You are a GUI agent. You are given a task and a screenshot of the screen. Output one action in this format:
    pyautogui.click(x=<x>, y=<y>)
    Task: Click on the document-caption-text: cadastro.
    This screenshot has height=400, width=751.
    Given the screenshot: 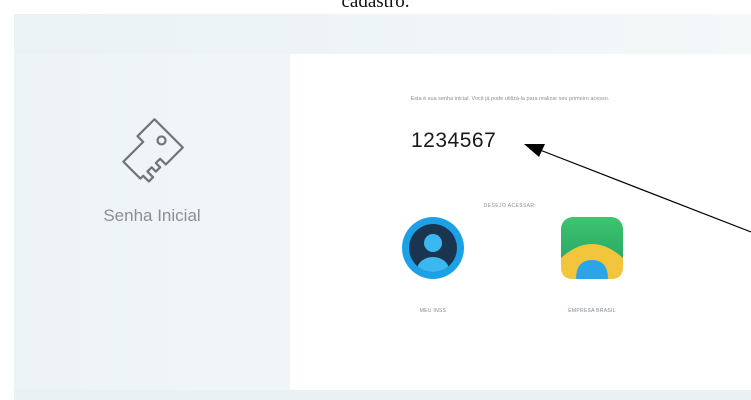 What is the action you would take?
    pyautogui.click(x=375, y=6)
    